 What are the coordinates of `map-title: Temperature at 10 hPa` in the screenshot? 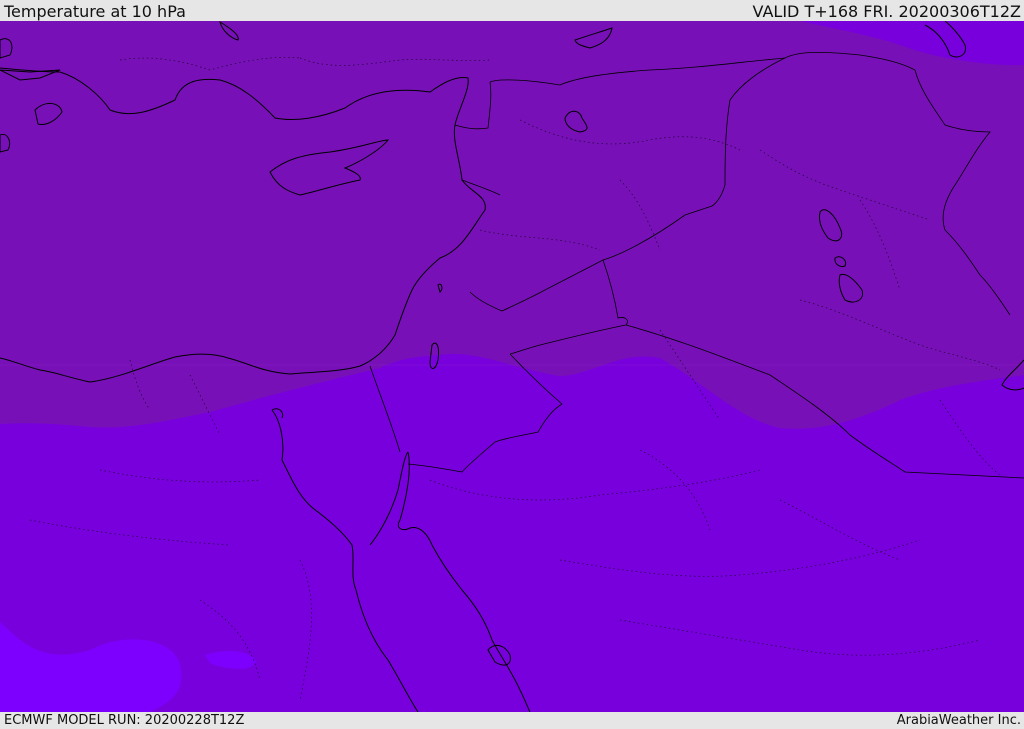 It's located at (95, 11).